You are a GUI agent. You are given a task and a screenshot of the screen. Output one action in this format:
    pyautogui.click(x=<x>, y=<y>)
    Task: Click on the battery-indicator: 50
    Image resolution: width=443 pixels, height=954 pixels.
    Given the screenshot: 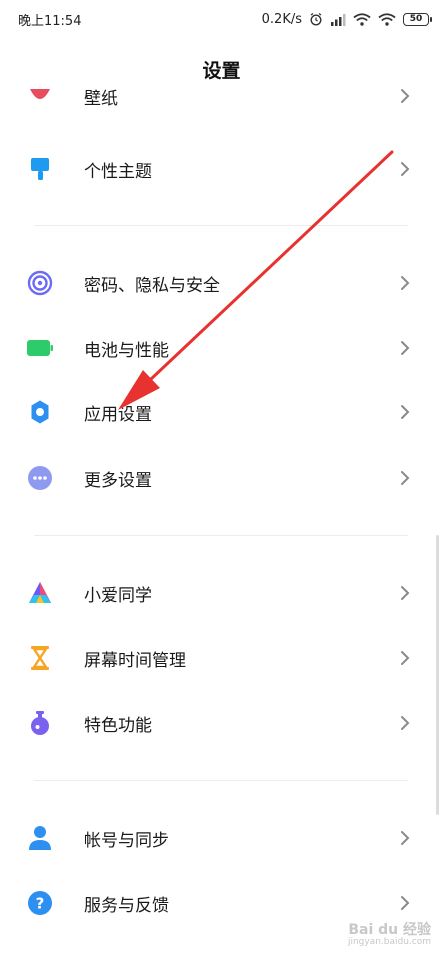 What is the action you would take?
    pyautogui.click(x=417, y=19)
    